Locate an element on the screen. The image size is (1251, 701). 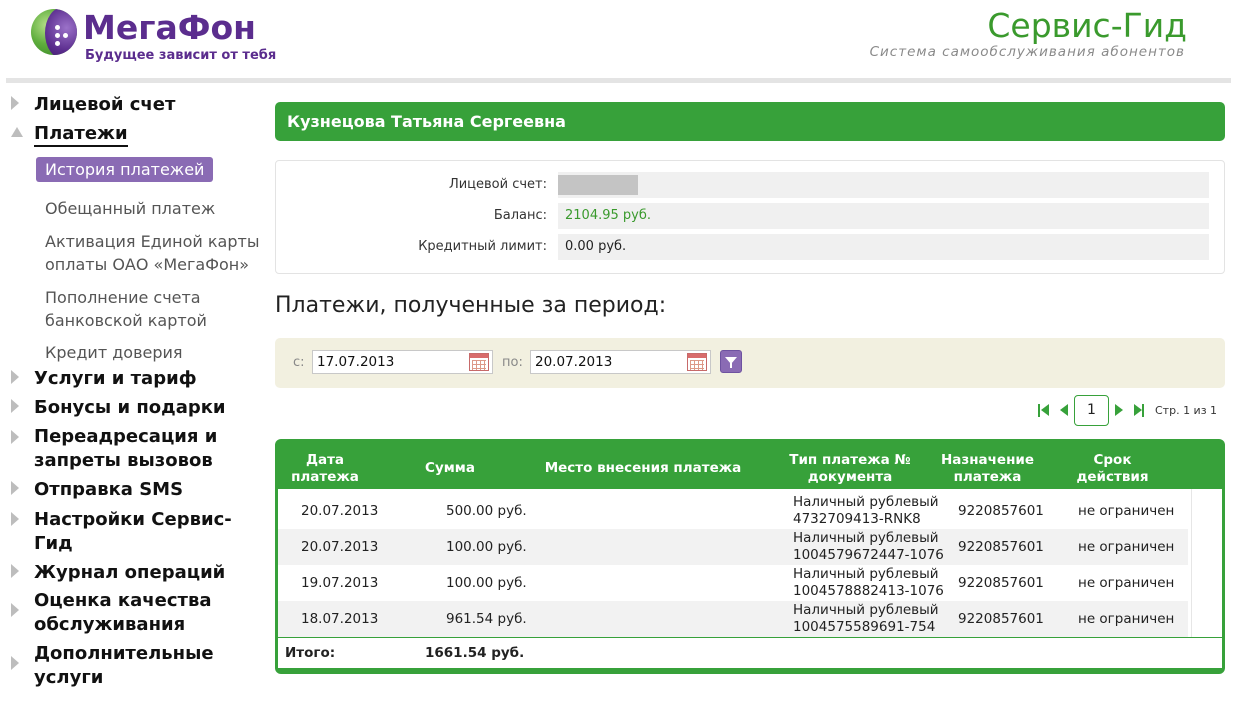
cell-doc-number: 1004578882413-1076 is located at coordinates (868, 591).